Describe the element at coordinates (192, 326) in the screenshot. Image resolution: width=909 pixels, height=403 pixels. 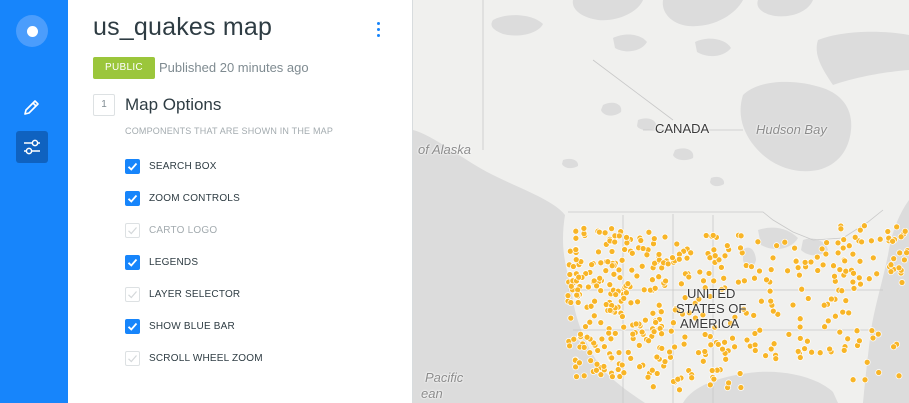
I see `option-label: SHOW BLUE BAR` at that location.